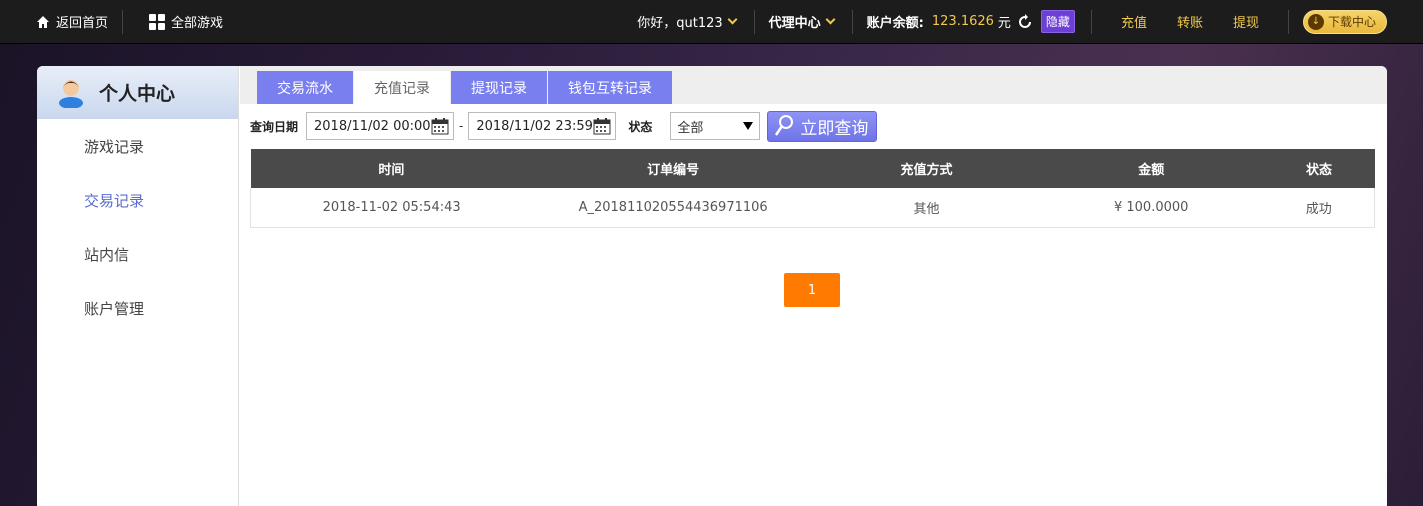 The image size is (1423, 506). I want to click on dropdown-arrow-icon, so click(748, 126).